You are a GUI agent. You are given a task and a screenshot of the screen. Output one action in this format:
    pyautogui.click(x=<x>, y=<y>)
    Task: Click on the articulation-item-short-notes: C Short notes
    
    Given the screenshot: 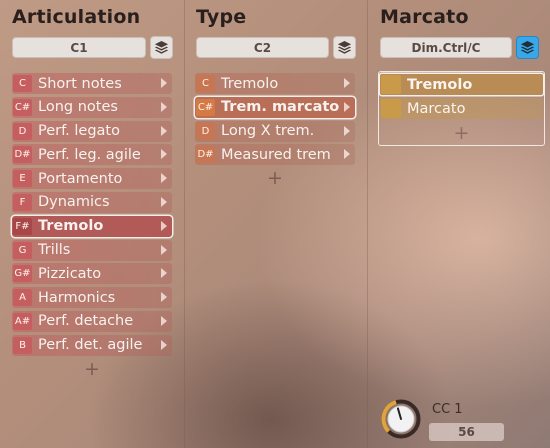 What is the action you would take?
    pyautogui.click(x=92, y=83)
    